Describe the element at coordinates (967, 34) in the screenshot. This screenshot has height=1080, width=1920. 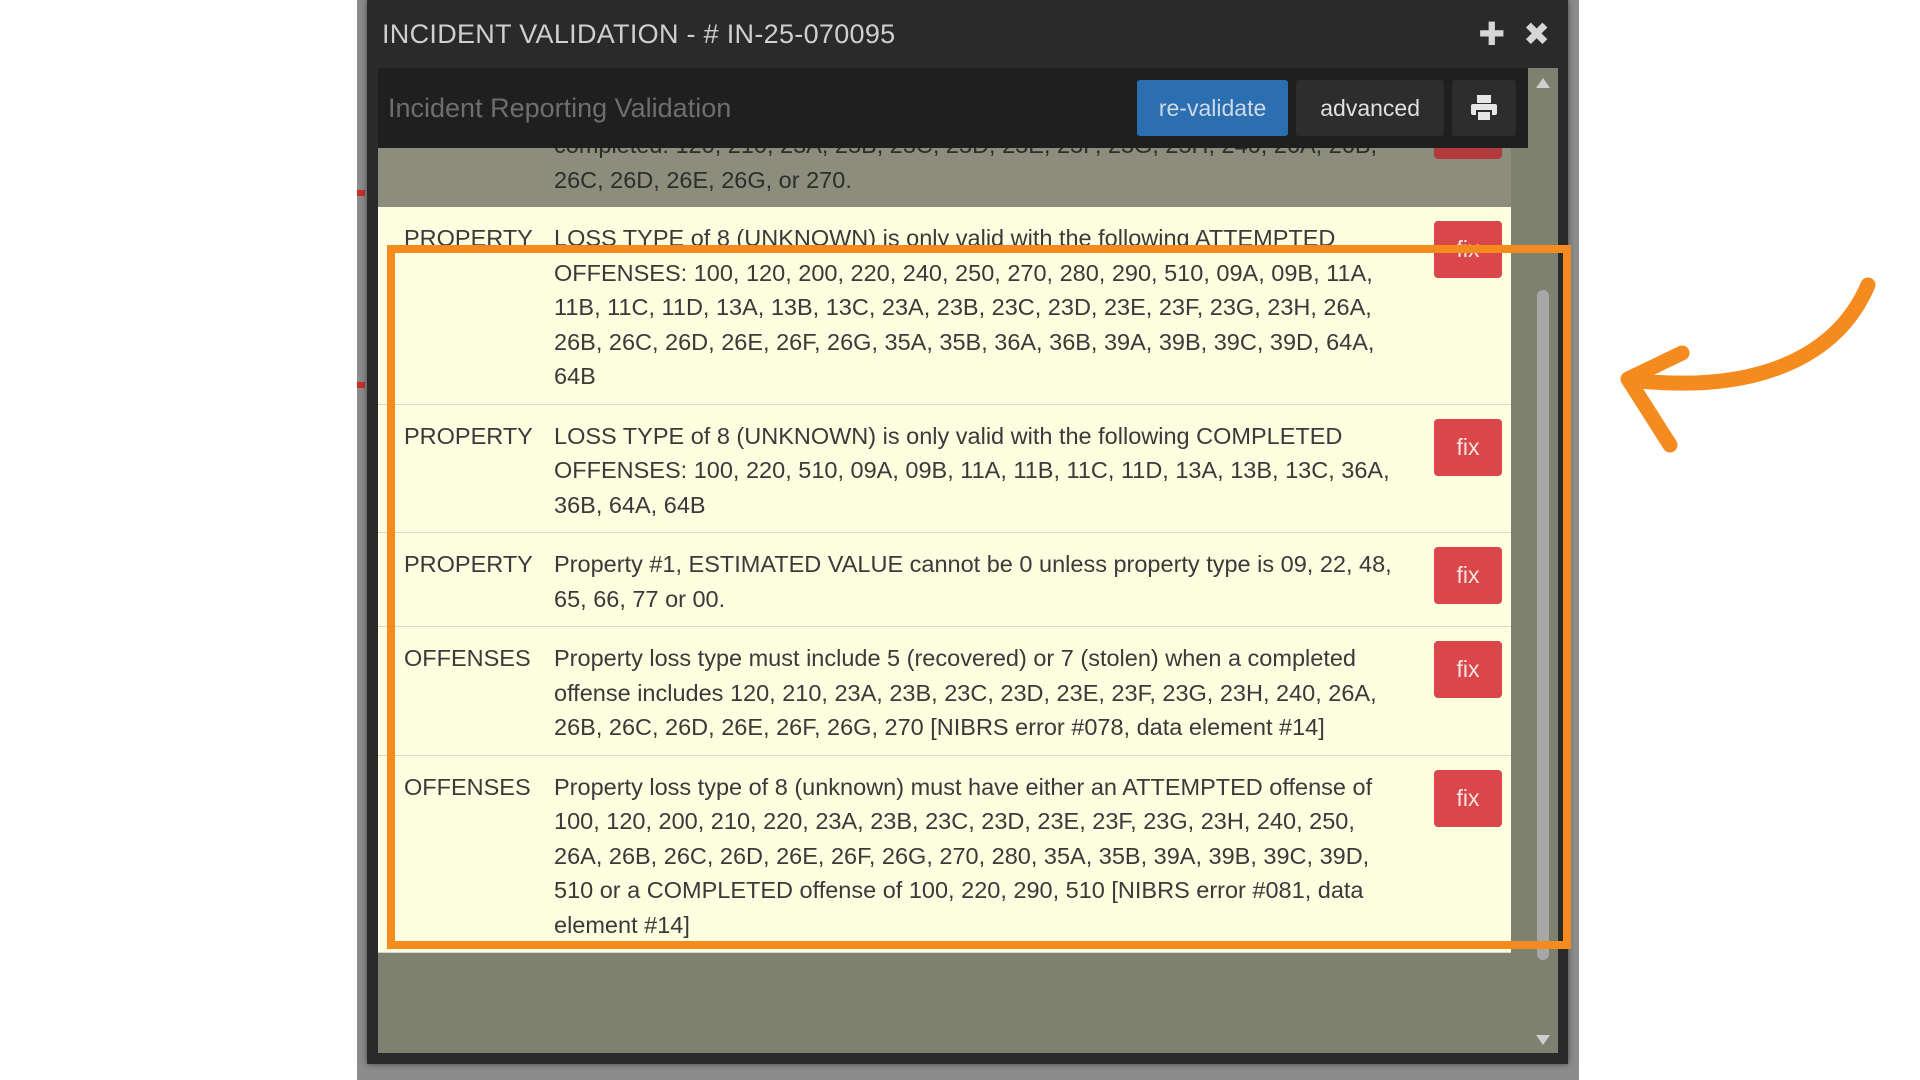
I see `modal-header: INCIDENT VALIDATION - # IN-25-070095 ✚ ✖` at that location.